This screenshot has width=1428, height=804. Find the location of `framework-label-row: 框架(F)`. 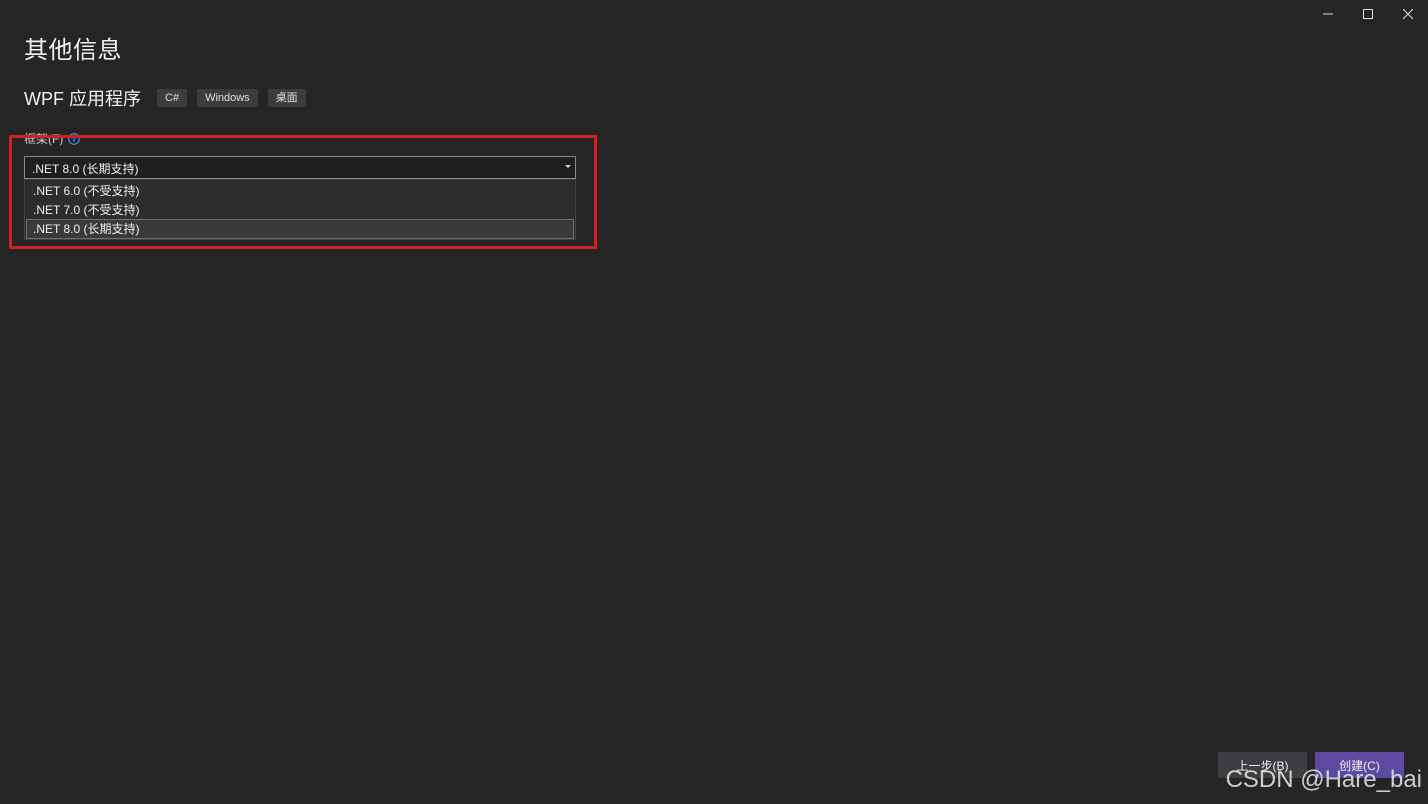

framework-label-row: 框架(F) is located at coordinates (52, 138).